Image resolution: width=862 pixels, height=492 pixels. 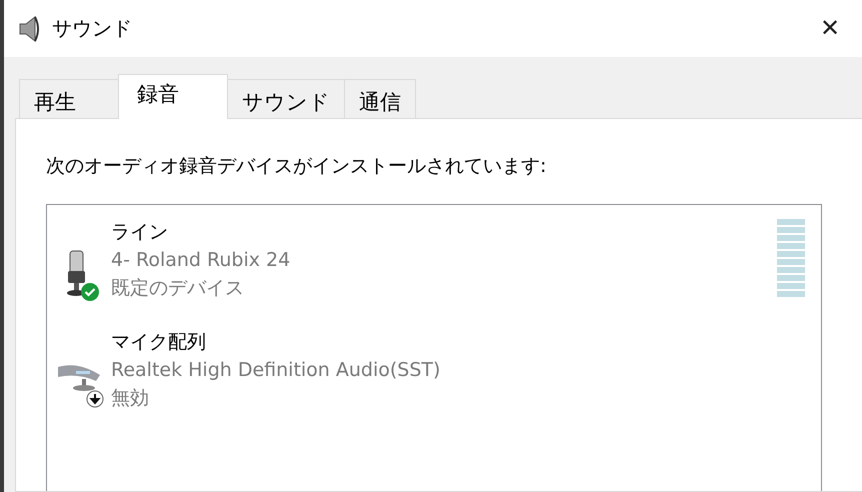 What do you see at coordinates (140, 232) in the screenshot?
I see `device-name: ライン` at bounding box center [140, 232].